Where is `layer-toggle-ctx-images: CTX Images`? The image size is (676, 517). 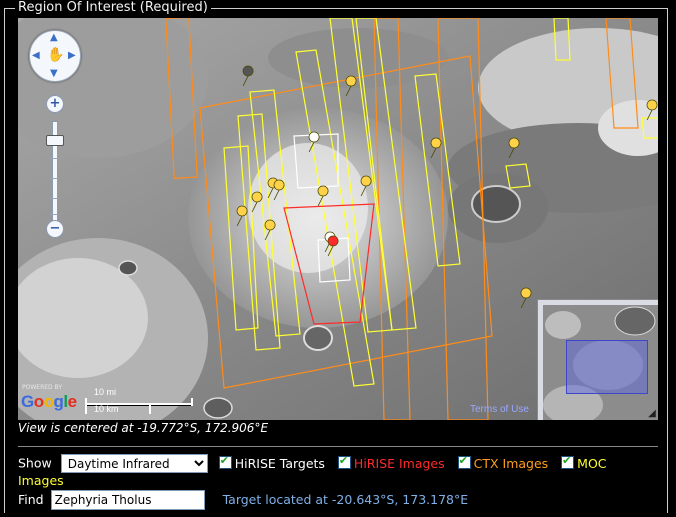 layer-toggle-ctx-images: CTX Images is located at coordinates (505, 462).